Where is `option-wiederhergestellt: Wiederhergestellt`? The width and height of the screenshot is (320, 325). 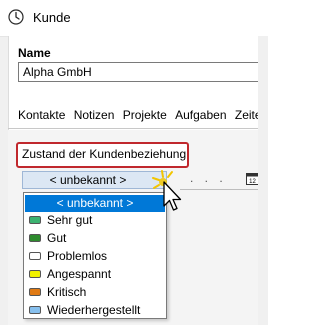 option-wiederhergestellt: Wiederhergestellt is located at coordinates (95, 310).